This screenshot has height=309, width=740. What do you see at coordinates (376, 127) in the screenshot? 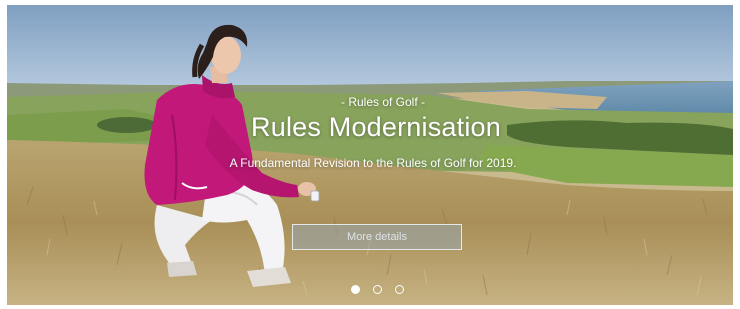
I see `slide-title: Rules Modernisation` at bounding box center [376, 127].